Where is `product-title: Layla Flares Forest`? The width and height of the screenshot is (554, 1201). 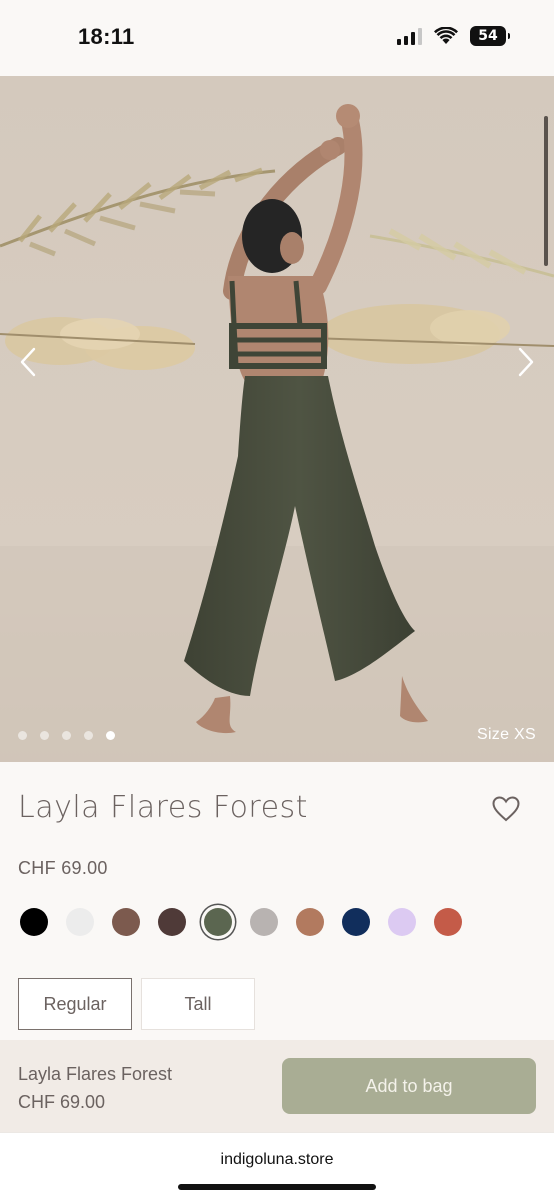 product-title: Layla Flares Forest is located at coordinates (163, 807).